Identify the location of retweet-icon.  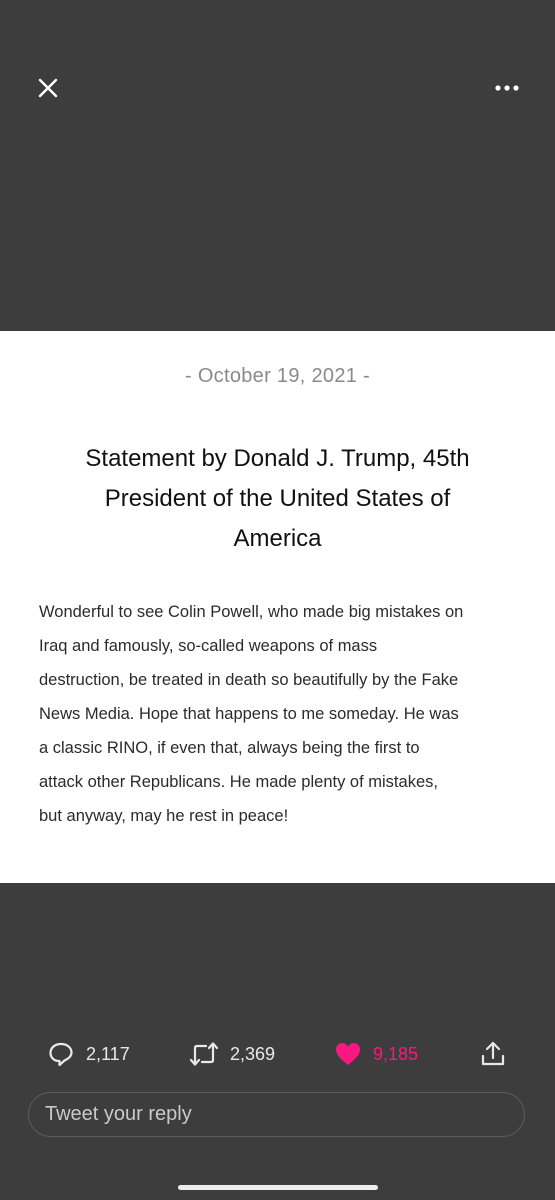
(204, 1054).